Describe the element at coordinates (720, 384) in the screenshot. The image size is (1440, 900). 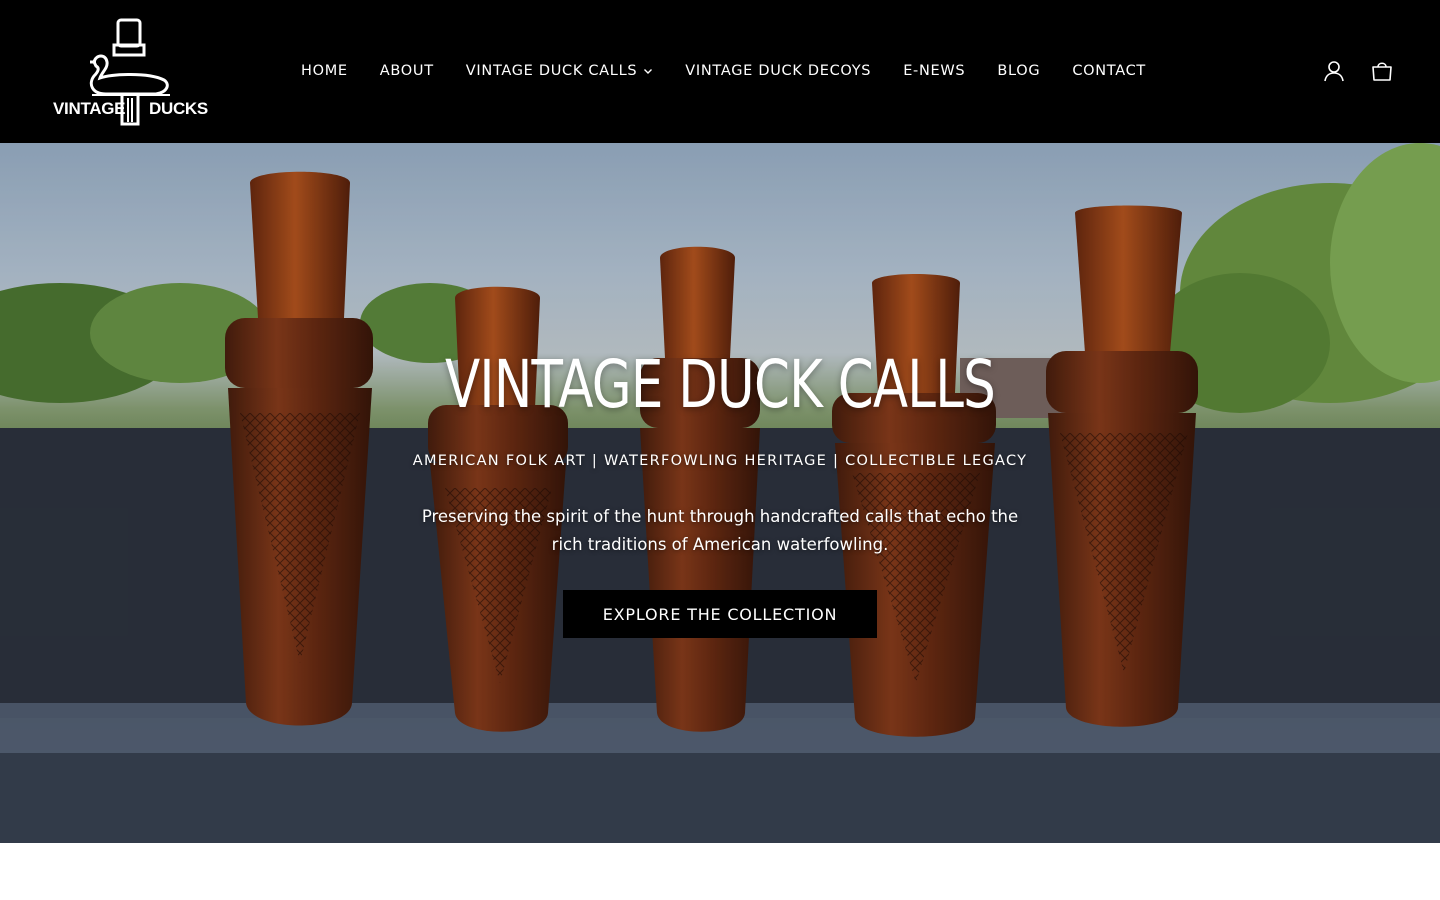
I see `hero-title: VINTAGE DUCK CALLS` at that location.